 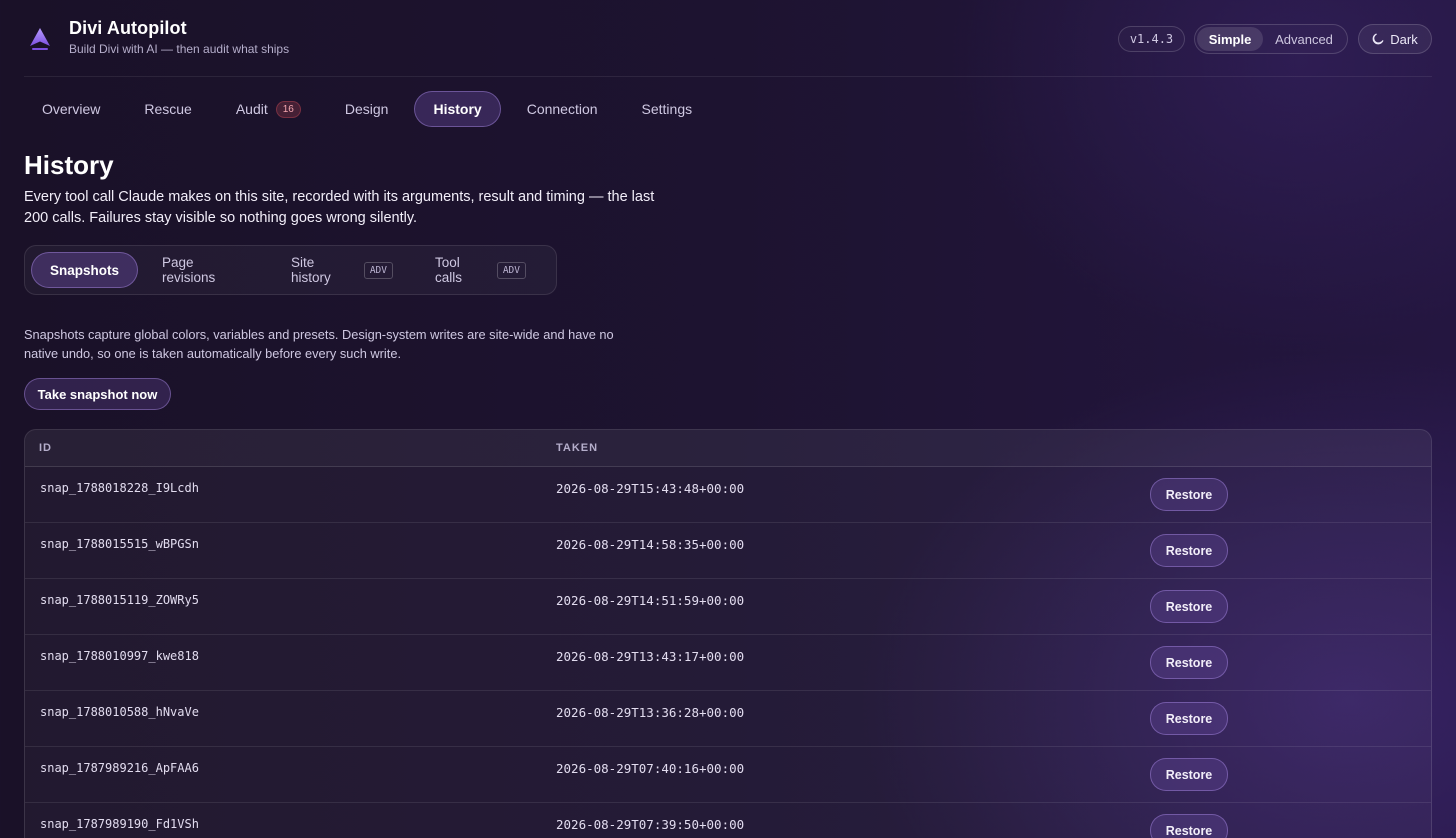 What do you see at coordinates (480, 270) in the screenshot?
I see `subtab-tool-calls: Tool calls ADV` at bounding box center [480, 270].